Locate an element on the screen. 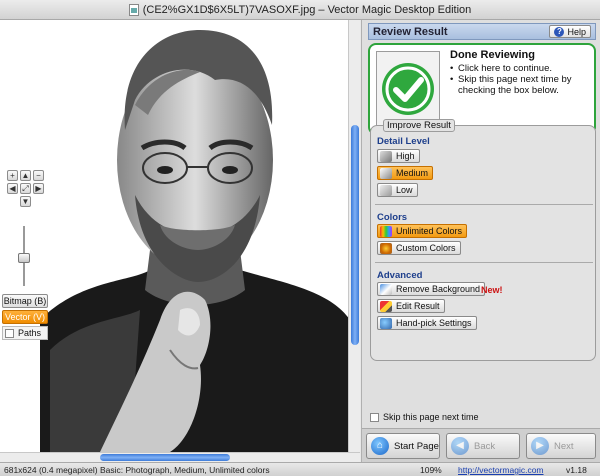 The height and width of the screenshot is (476, 600). edit-result-button: Edit Result is located at coordinates (411, 306).